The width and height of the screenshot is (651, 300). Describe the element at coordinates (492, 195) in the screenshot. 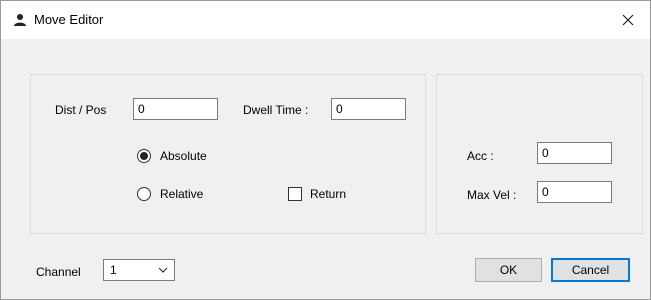

I see `max-vel-label: Max Vel :` at that location.